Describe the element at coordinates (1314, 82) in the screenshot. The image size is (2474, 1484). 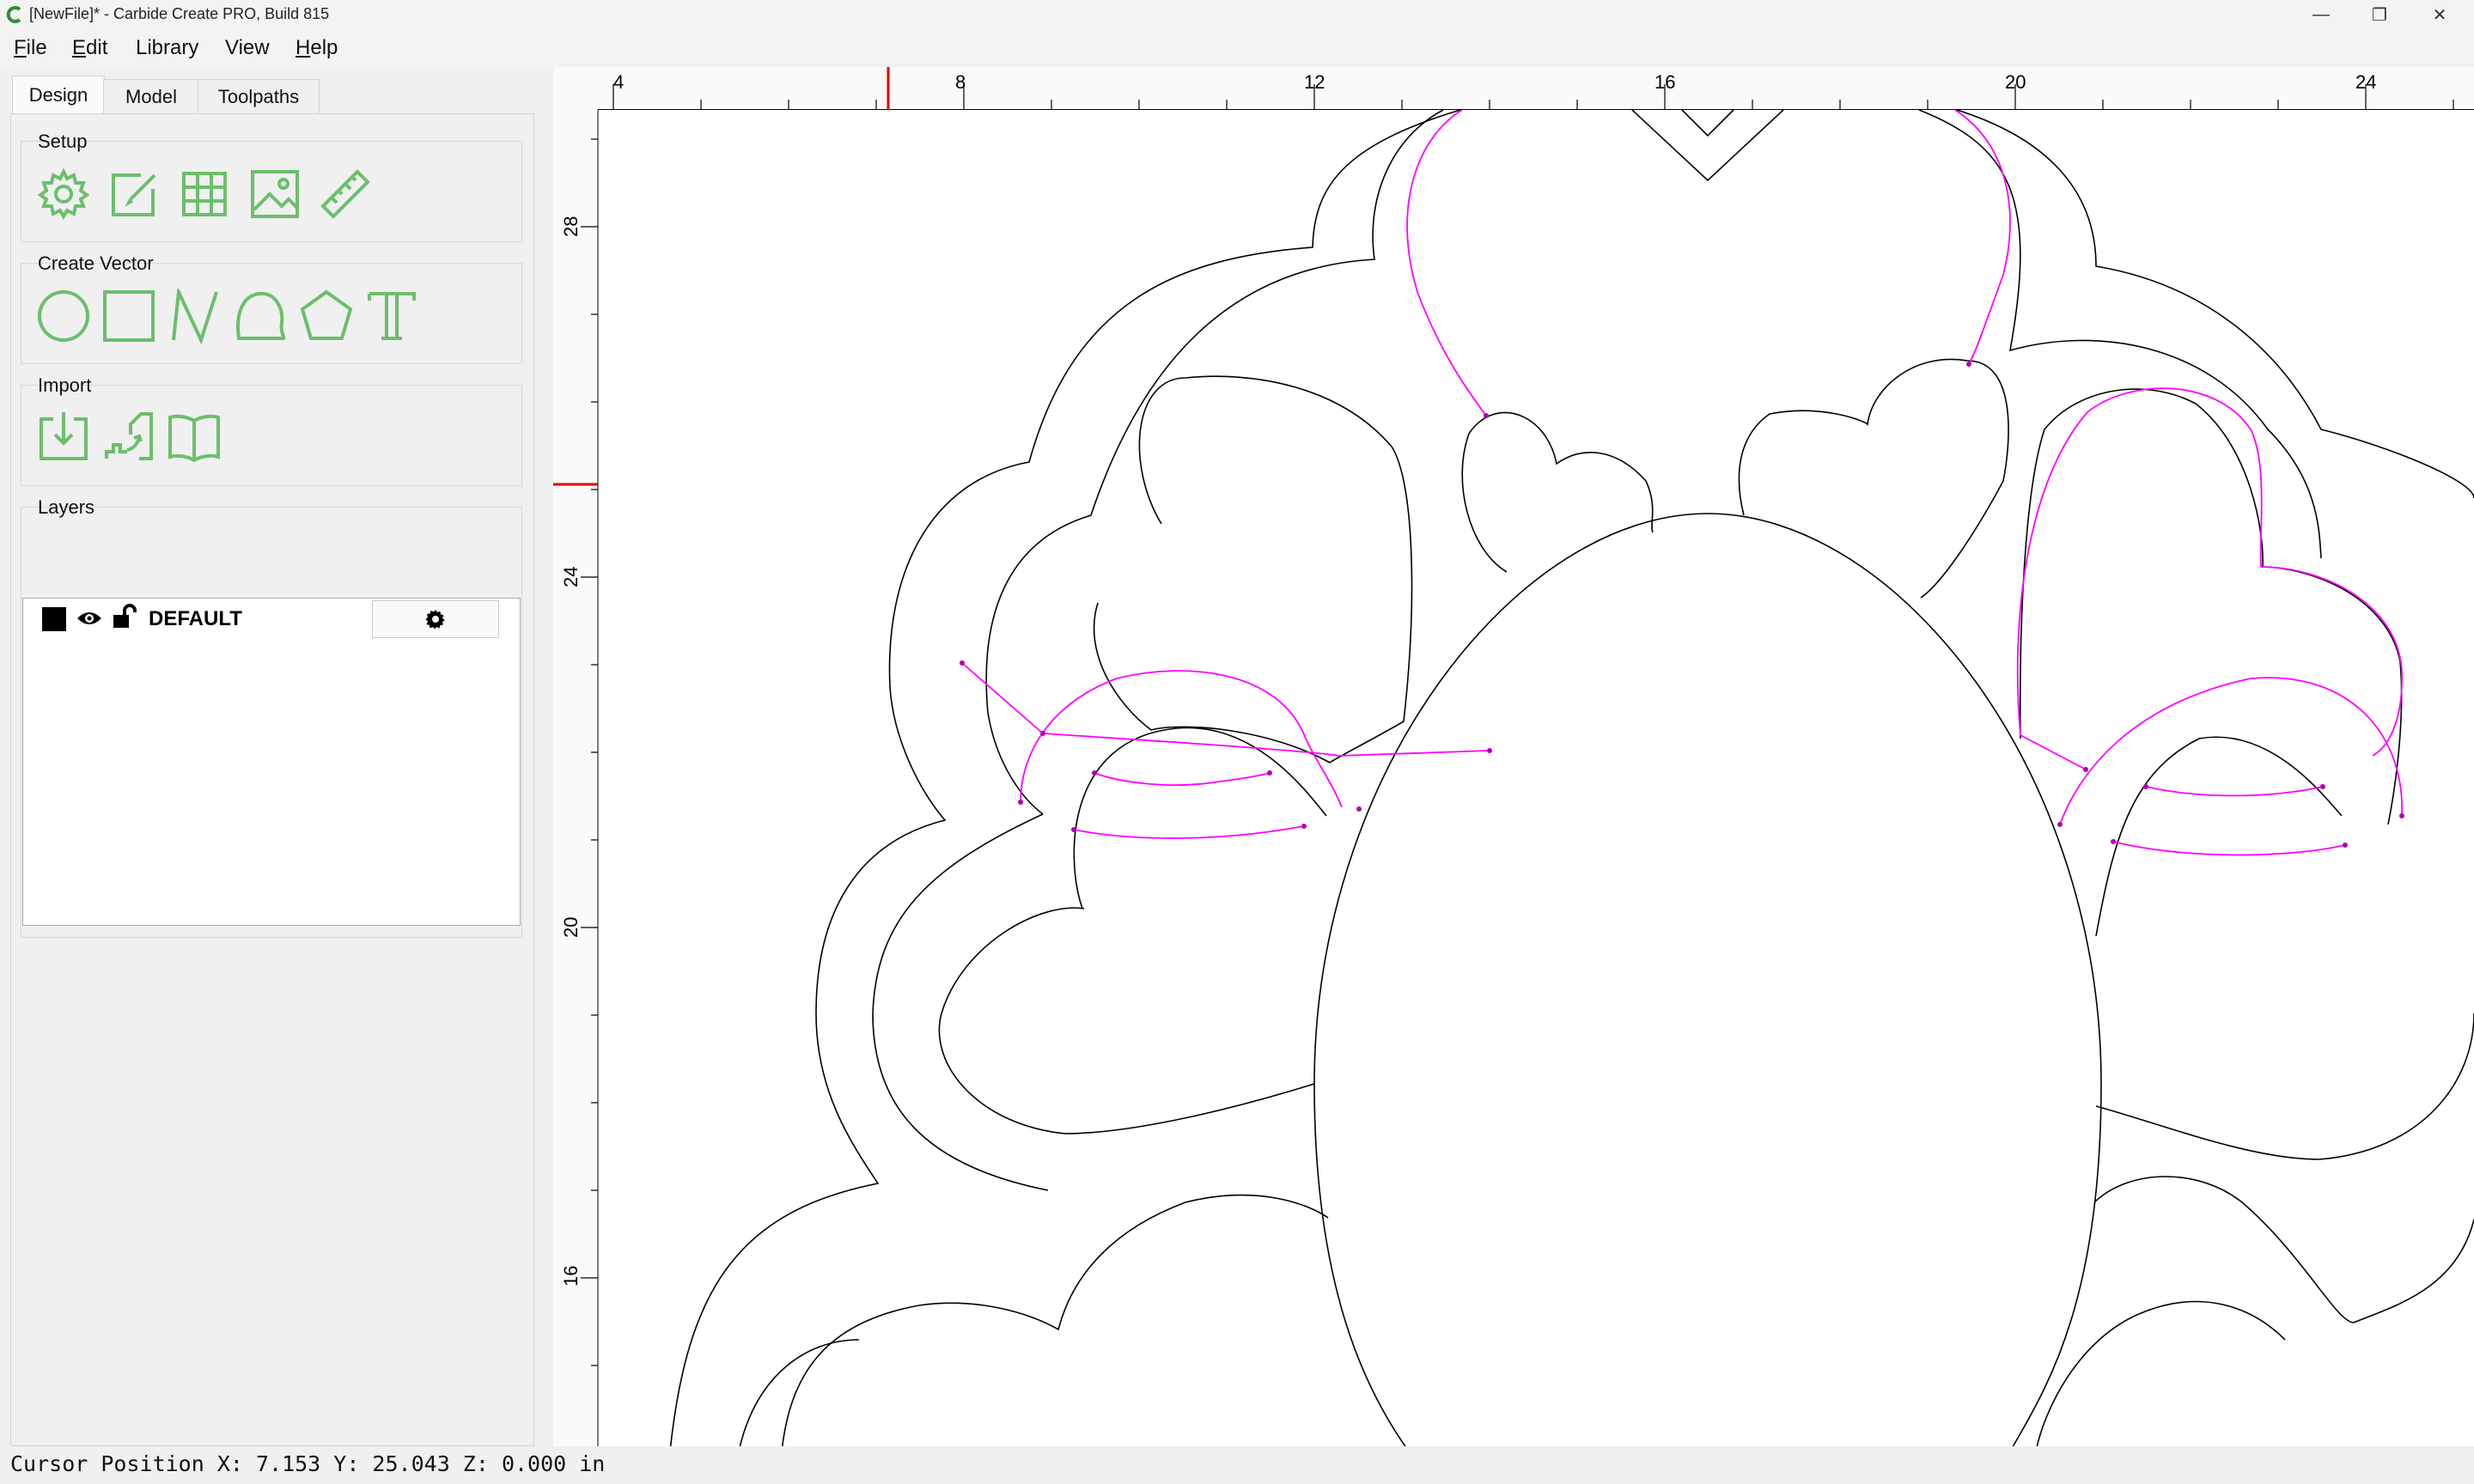
I see `ruler-label-x: 12` at that location.